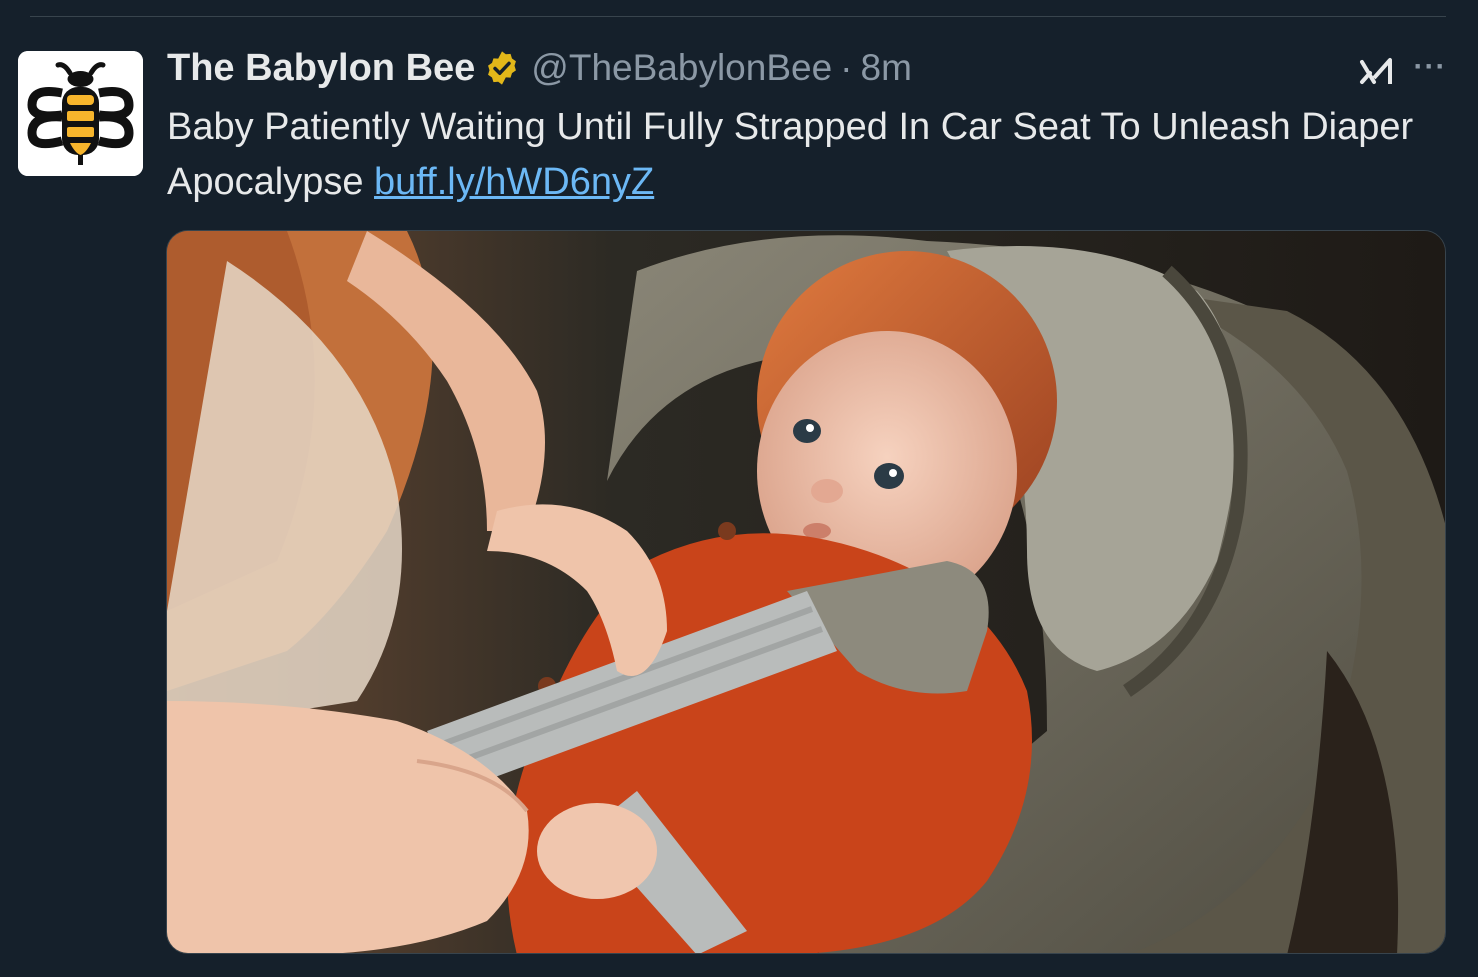  What do you see at coordinates (738, 16) in the screenshot?
I see `top-divider` at bounding box center [738, 16].